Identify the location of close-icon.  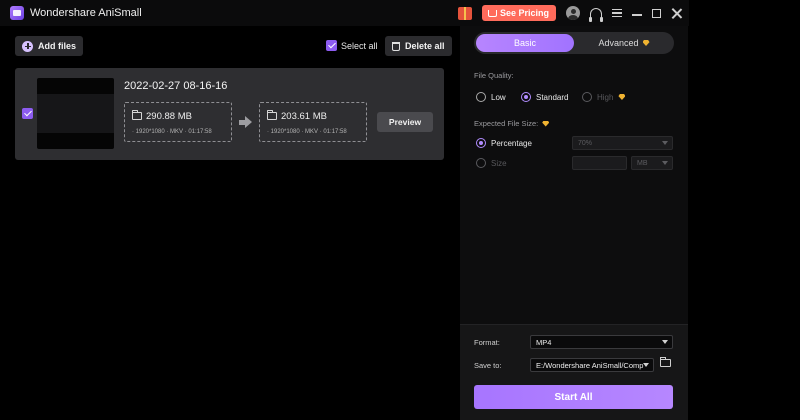
(676, 13).